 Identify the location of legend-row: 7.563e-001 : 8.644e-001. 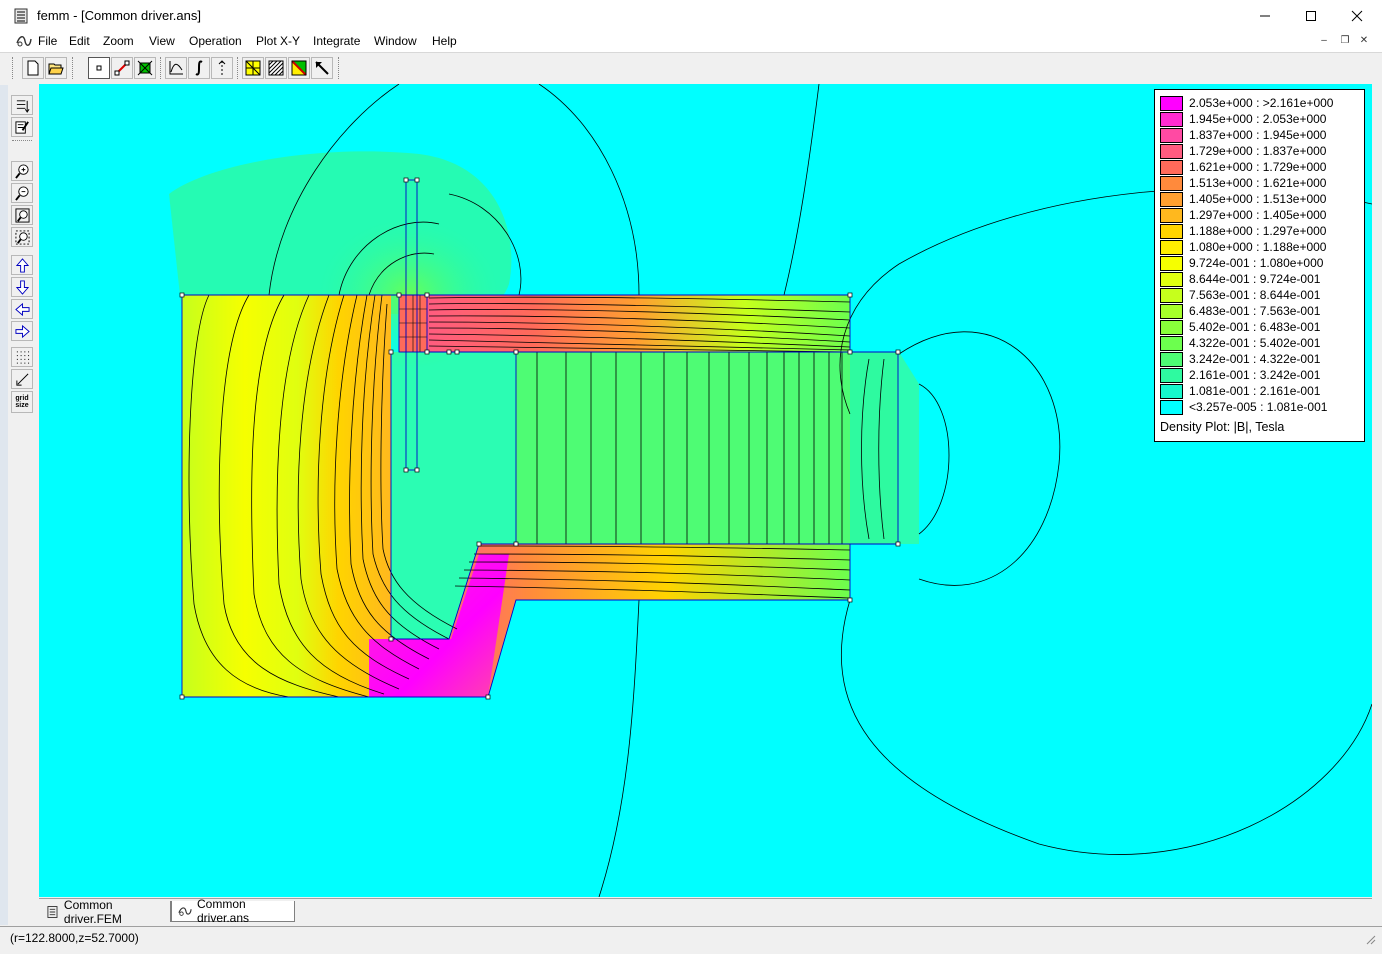
(1240, 295).